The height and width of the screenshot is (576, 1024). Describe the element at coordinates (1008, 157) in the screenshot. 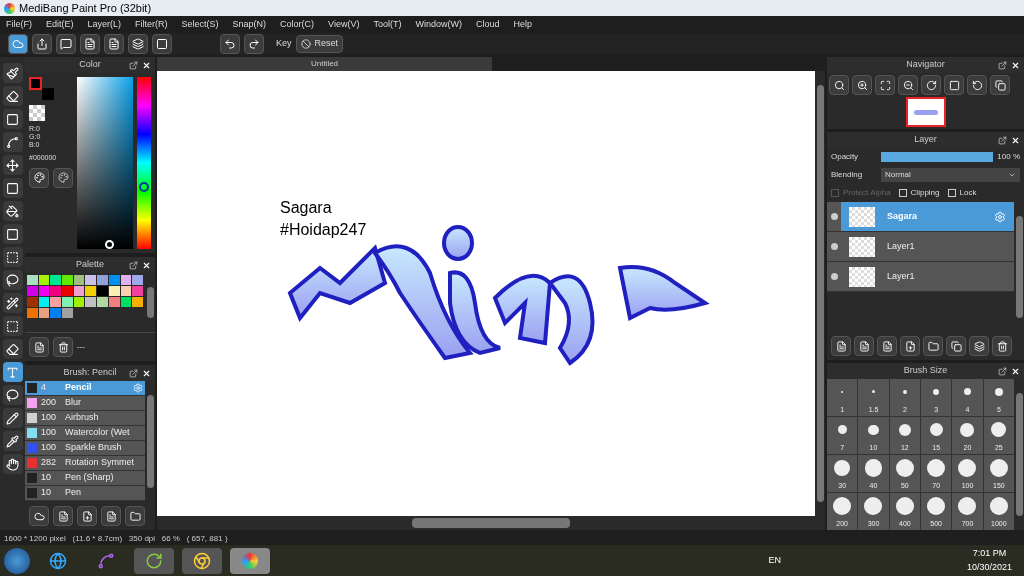

I see `opacity-value: 100 %` at that location.